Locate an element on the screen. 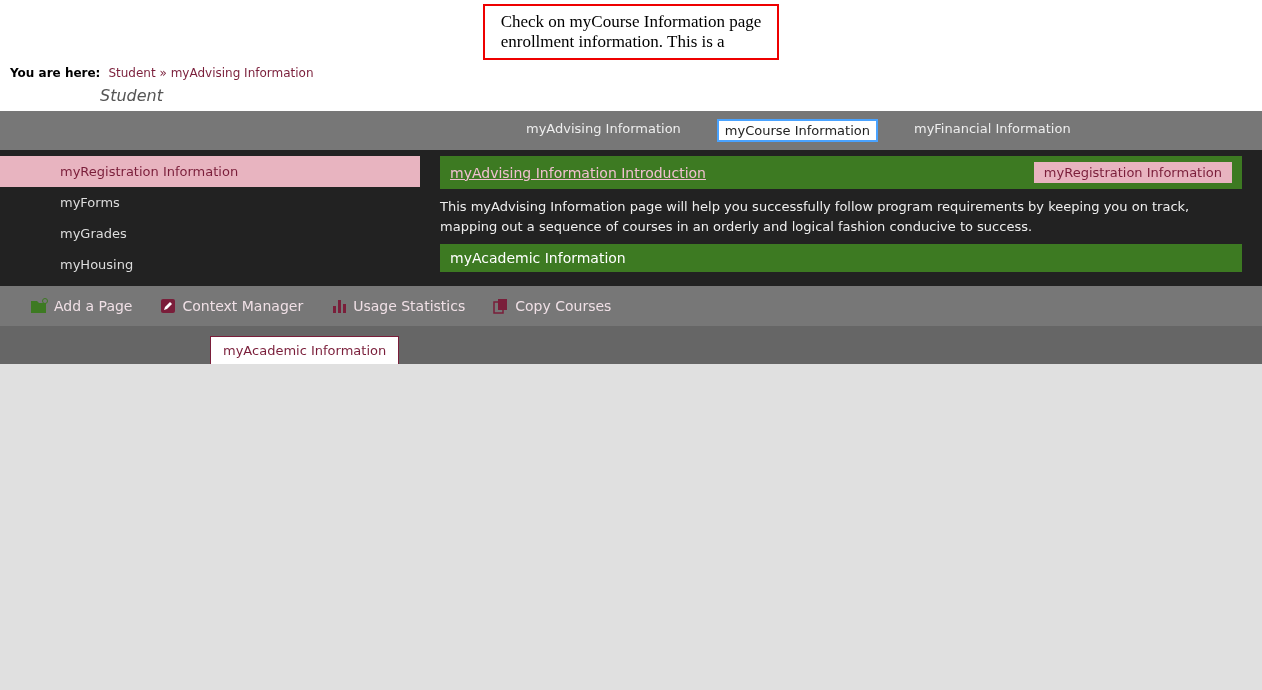 Image resolution: width=1262 pixels, height=690 pixels. breadcrumb-link: Student » myAdvising Information is located at coordinates (211, 73).